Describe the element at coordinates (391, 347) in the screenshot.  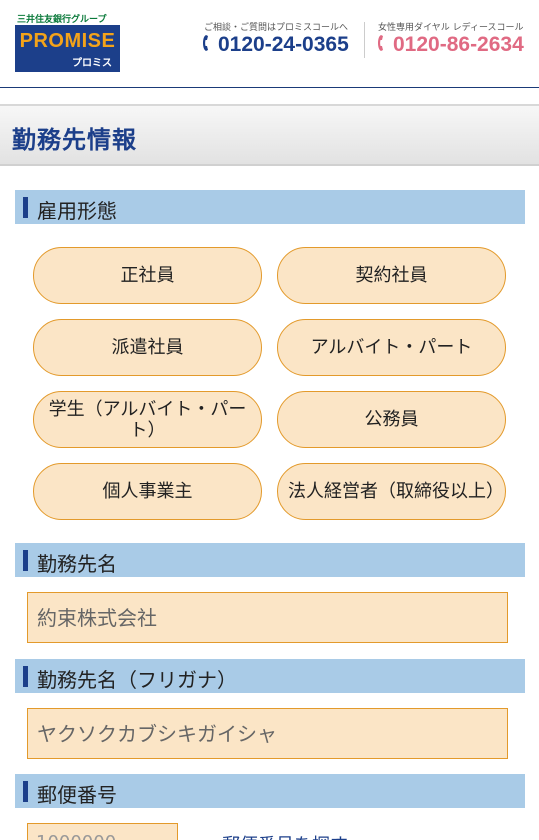
I see `option-part-time: アルバイト・パート` at that location.